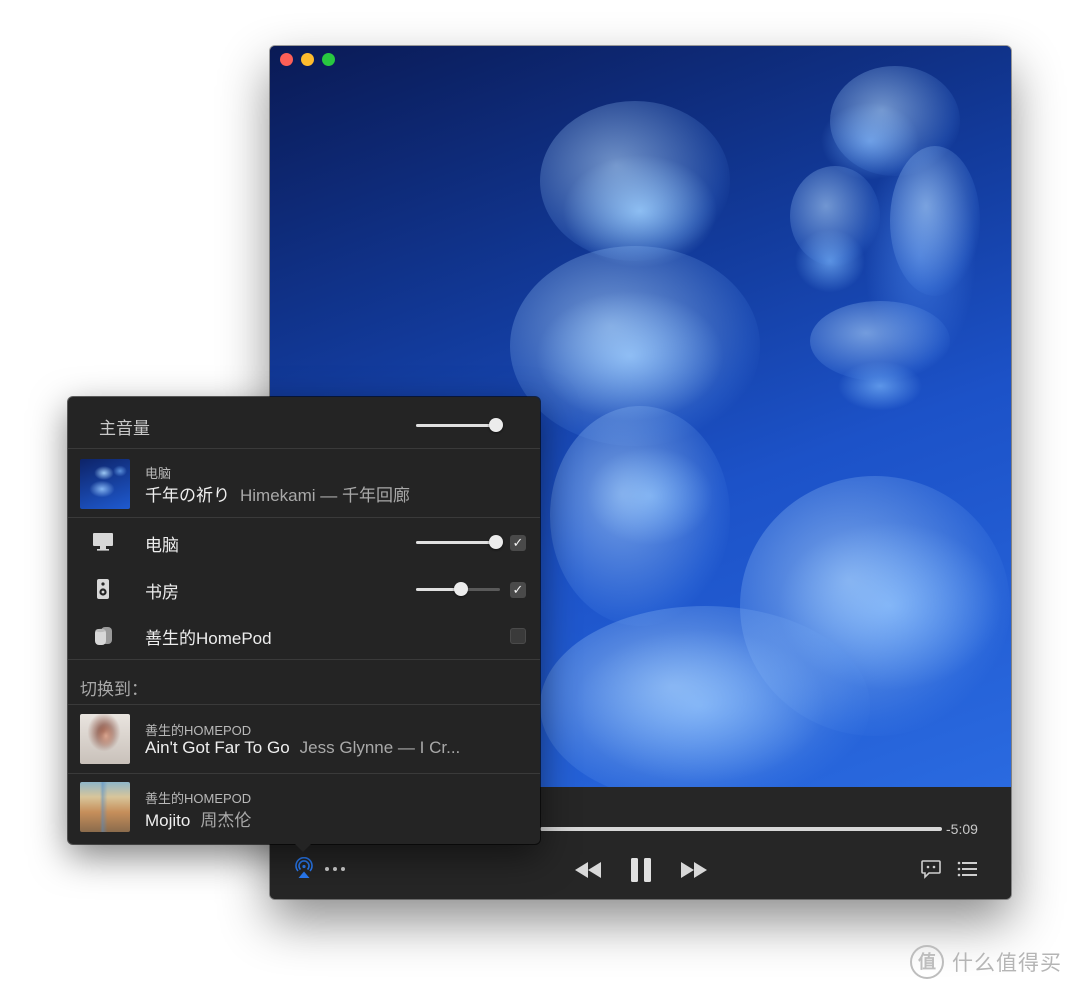 Image resolution: width=1080 pixels, height=991 pixels. What do you see at coordinates (158, 473) in the screenshot?
I see `now-playing-source: 电脑` at bounding box center [158, 473].